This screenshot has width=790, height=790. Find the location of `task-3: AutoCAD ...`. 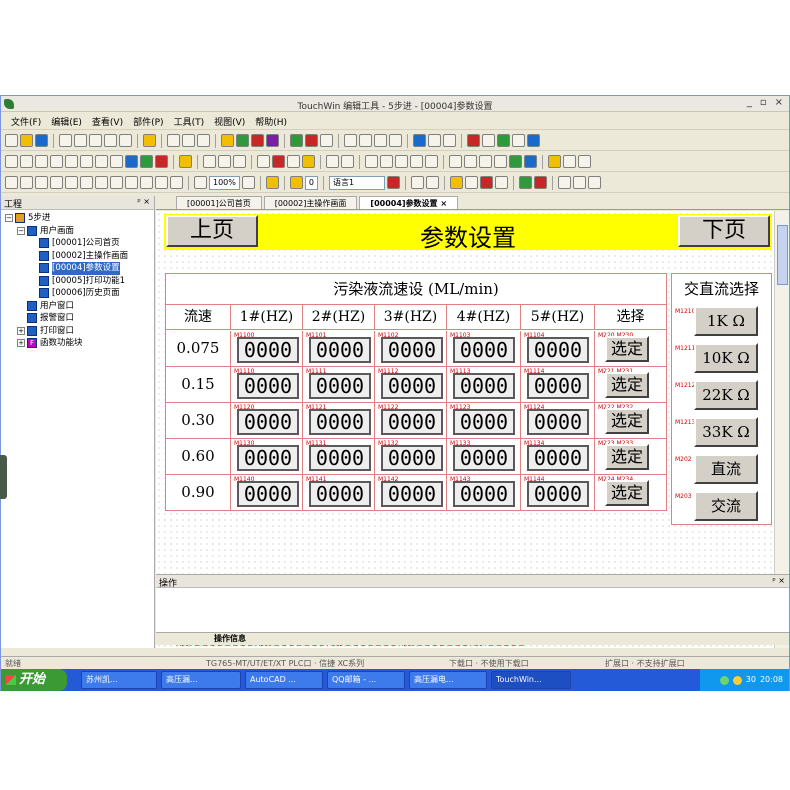

task-3: AutoCAD ... is located at coordinates (284, 680).